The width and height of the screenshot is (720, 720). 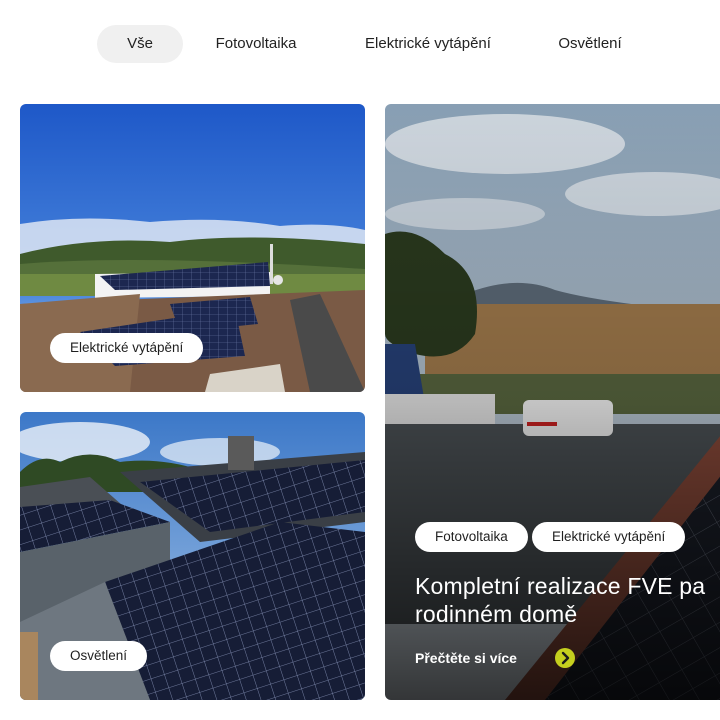 What do you see at coordinates (565, 658) in the screenshot?
I see `chevron-right-icon` at bounding box center [565, 658].